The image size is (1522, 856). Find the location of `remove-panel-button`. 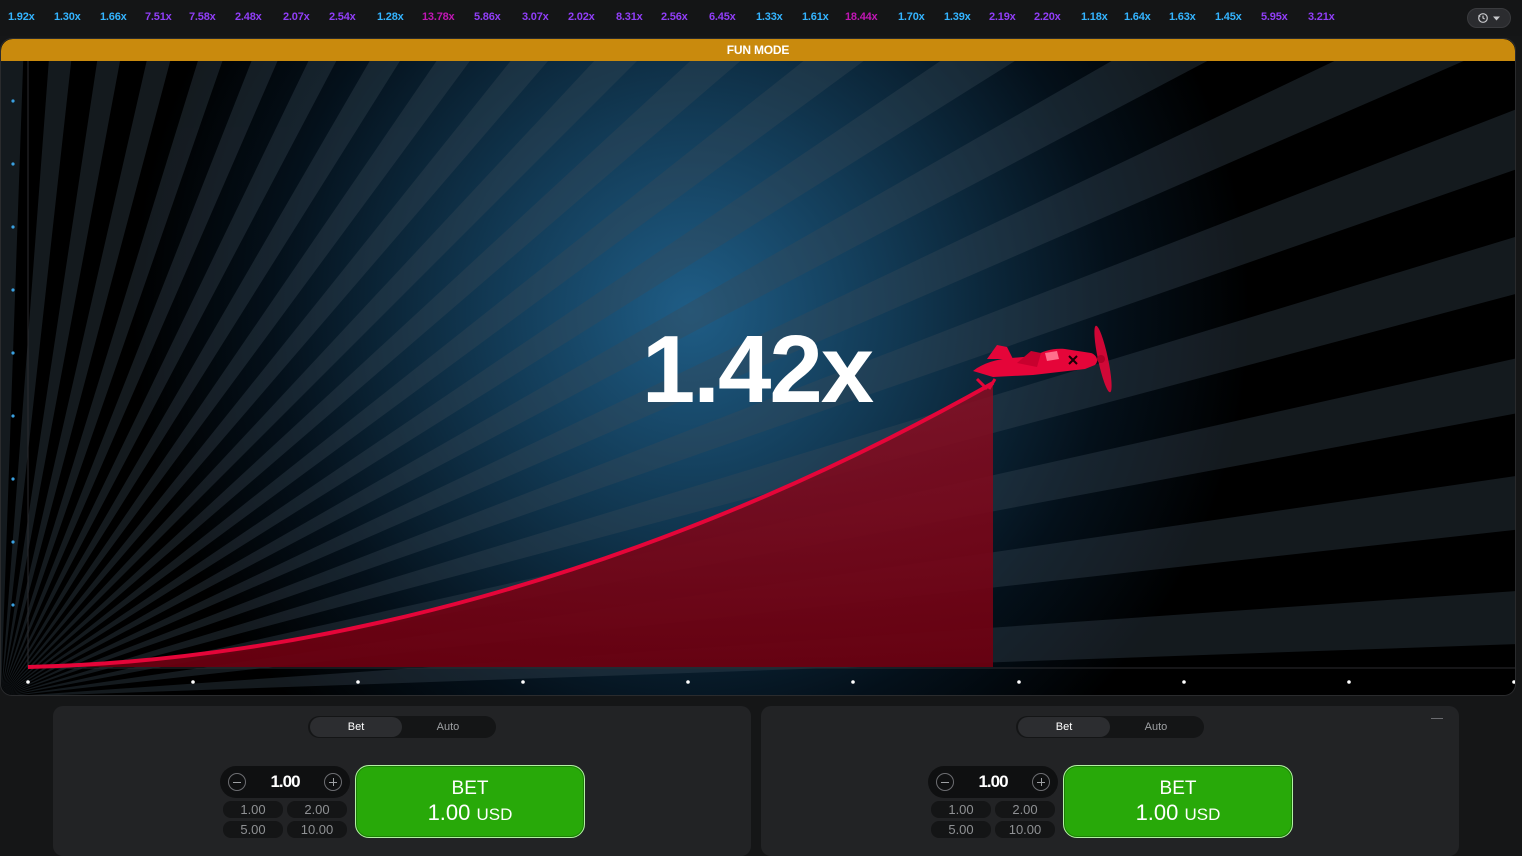

remove-panel-button is located at coordinates (1437, 718).